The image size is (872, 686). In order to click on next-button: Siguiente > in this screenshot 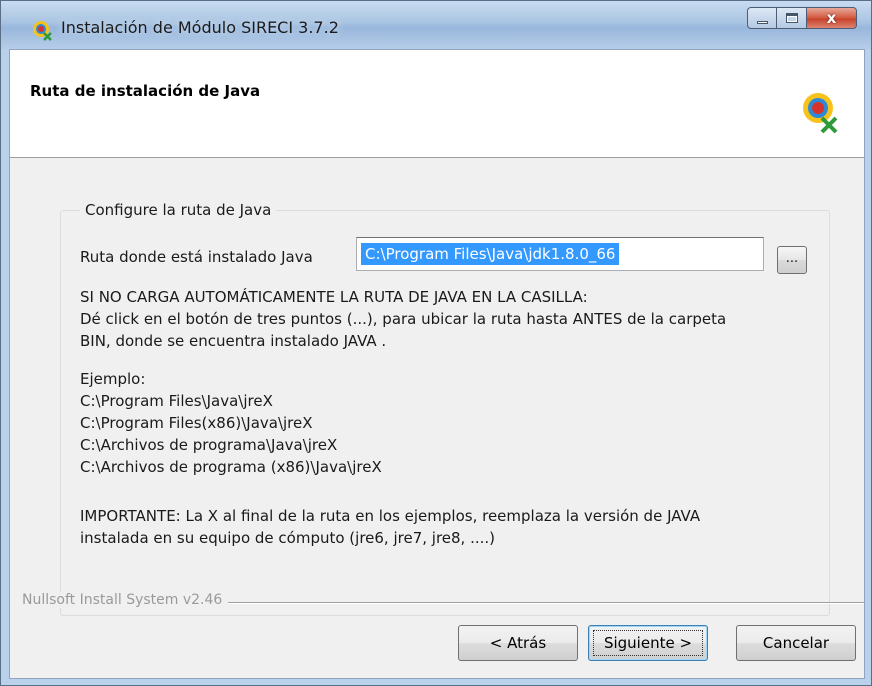, I will do `click(648, 643)`.